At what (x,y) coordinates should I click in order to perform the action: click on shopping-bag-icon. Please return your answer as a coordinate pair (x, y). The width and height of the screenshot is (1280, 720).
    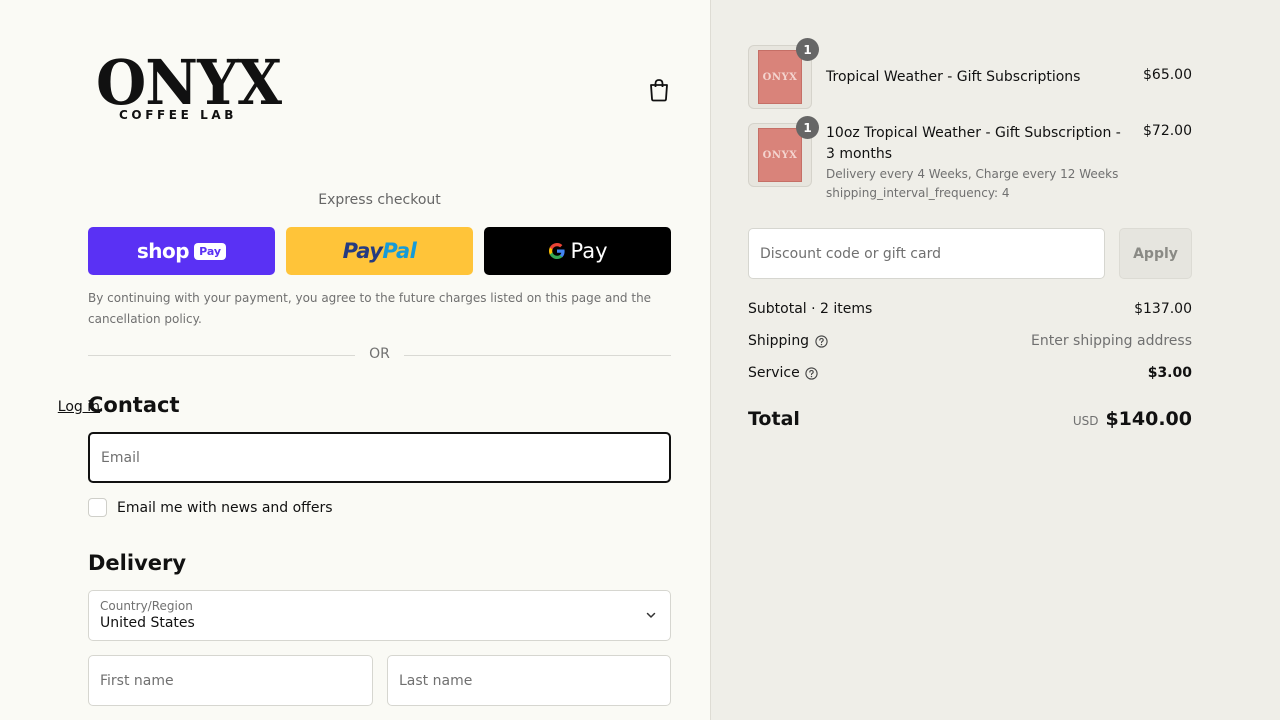
    Looking at the image, I should click on (659, 90).